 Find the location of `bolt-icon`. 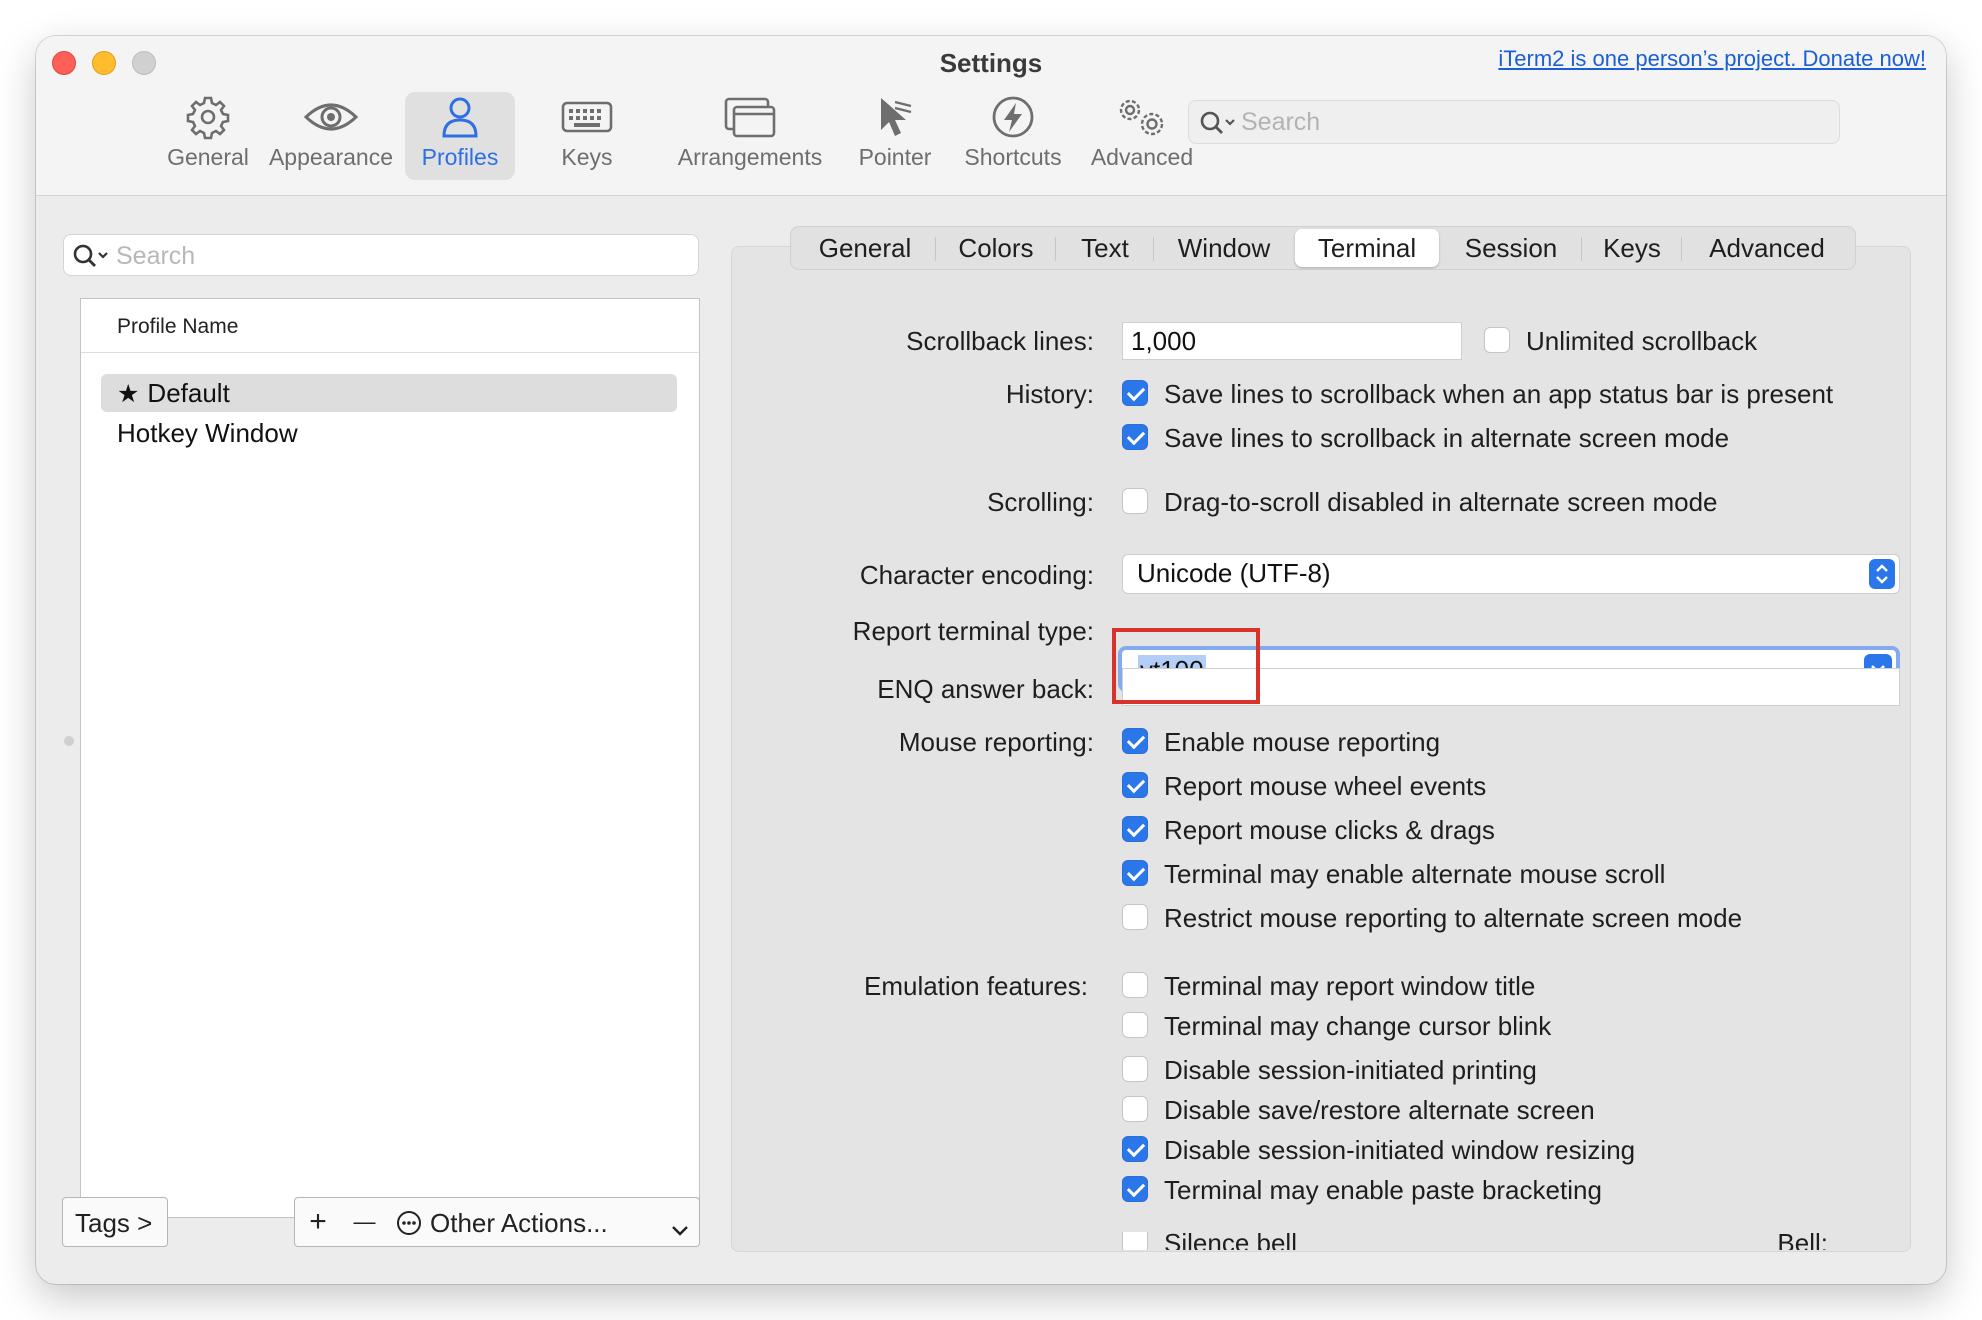

bolt-icon is located at coordinates (1013, 117).